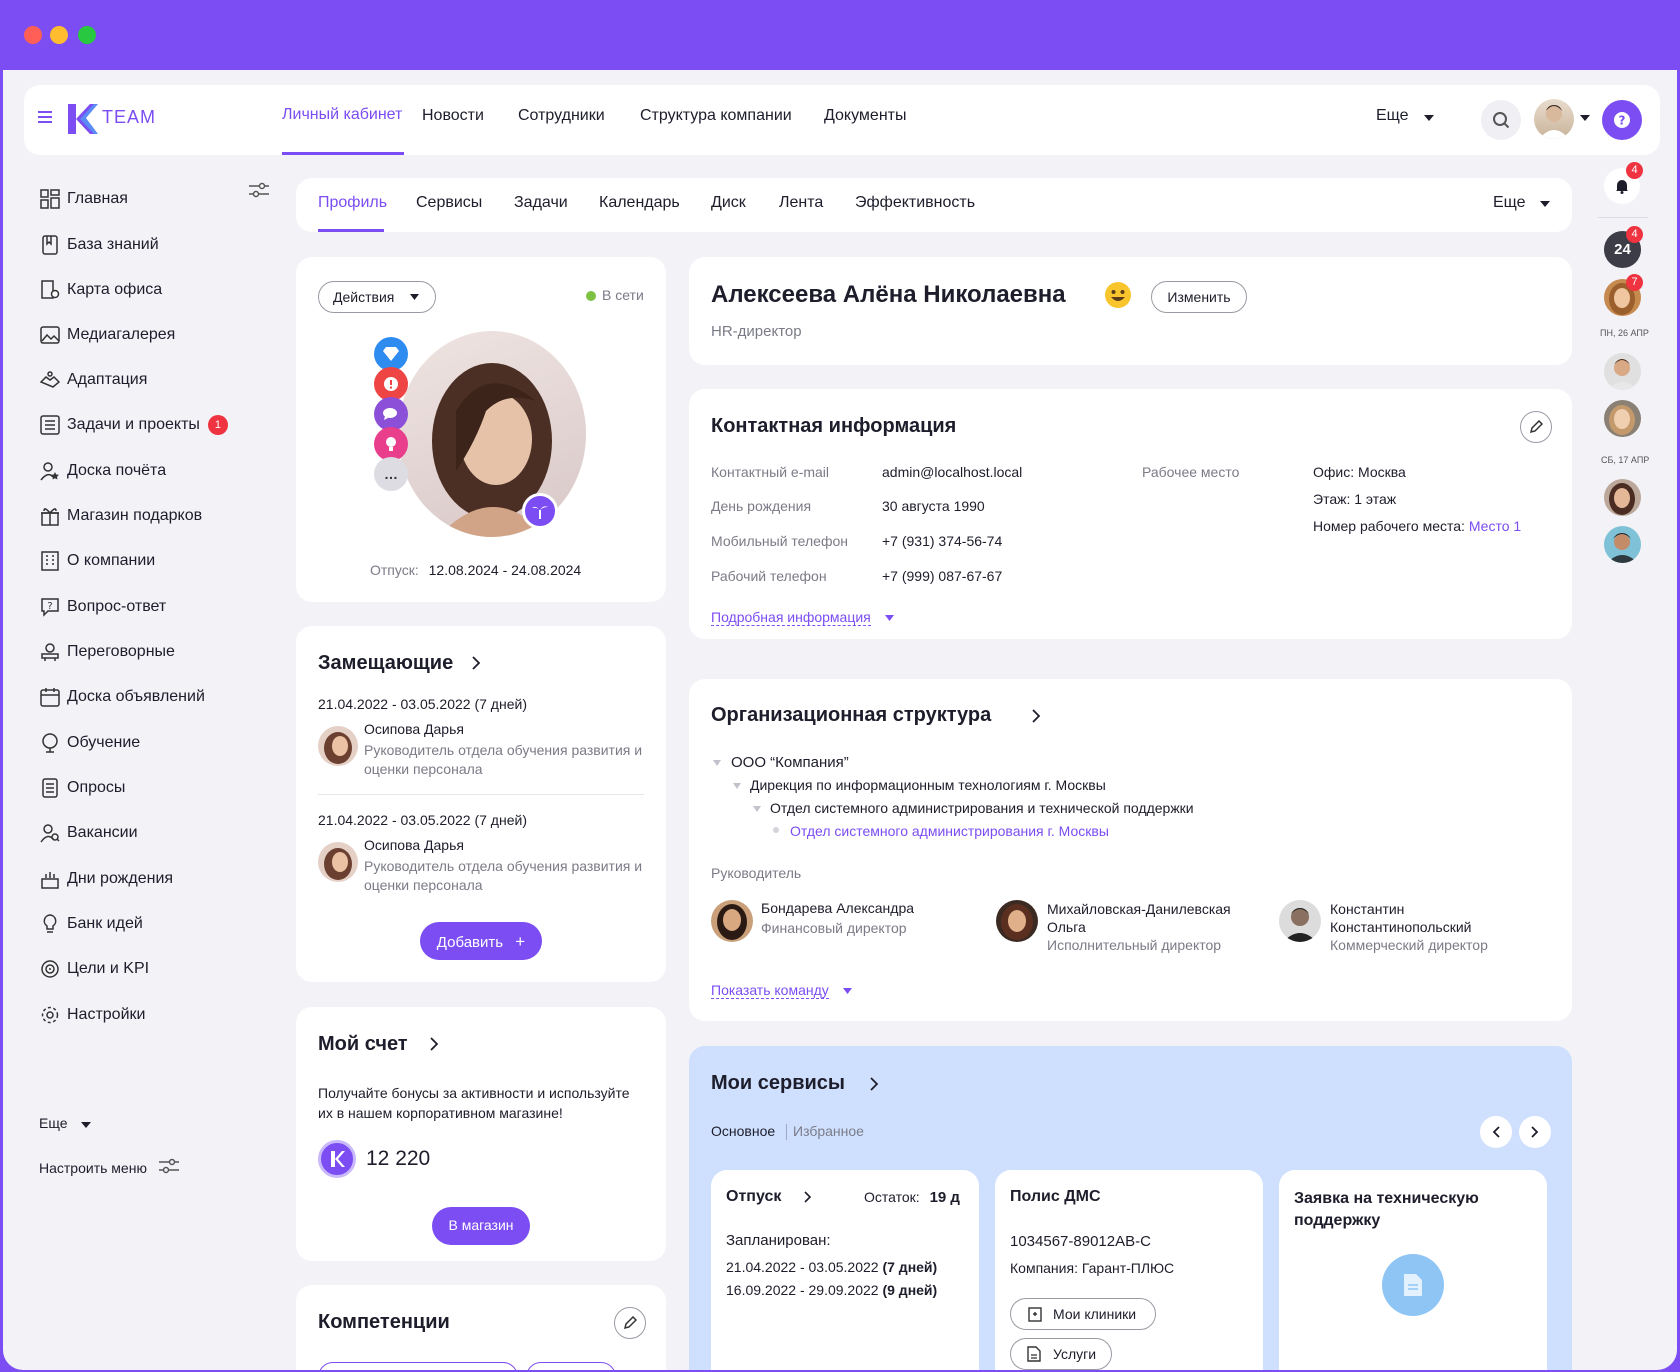 This screenshot has height=1372, width=1680. Describe the element at coordinates (107, 335) in the screenshot. I see `sidebar-item: Медиагалерея` at that location.